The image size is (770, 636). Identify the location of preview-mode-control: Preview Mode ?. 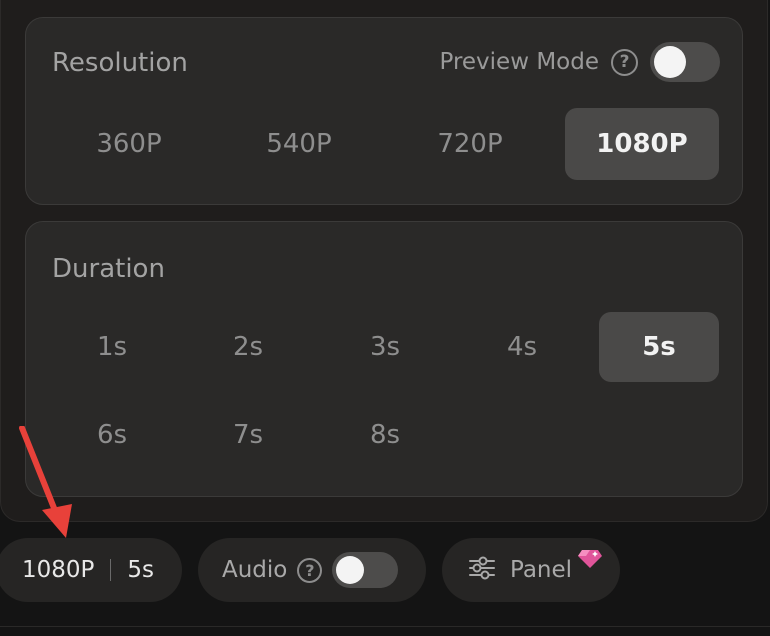
(579, 62).